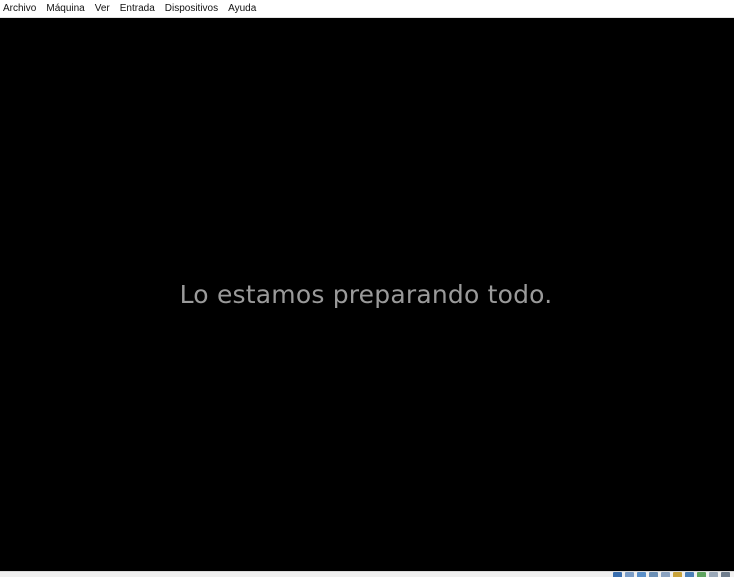 The image size is (734, 577). Describe the element at coordinates (653, 574) in the screenshot. I see `network-icon` at that location.